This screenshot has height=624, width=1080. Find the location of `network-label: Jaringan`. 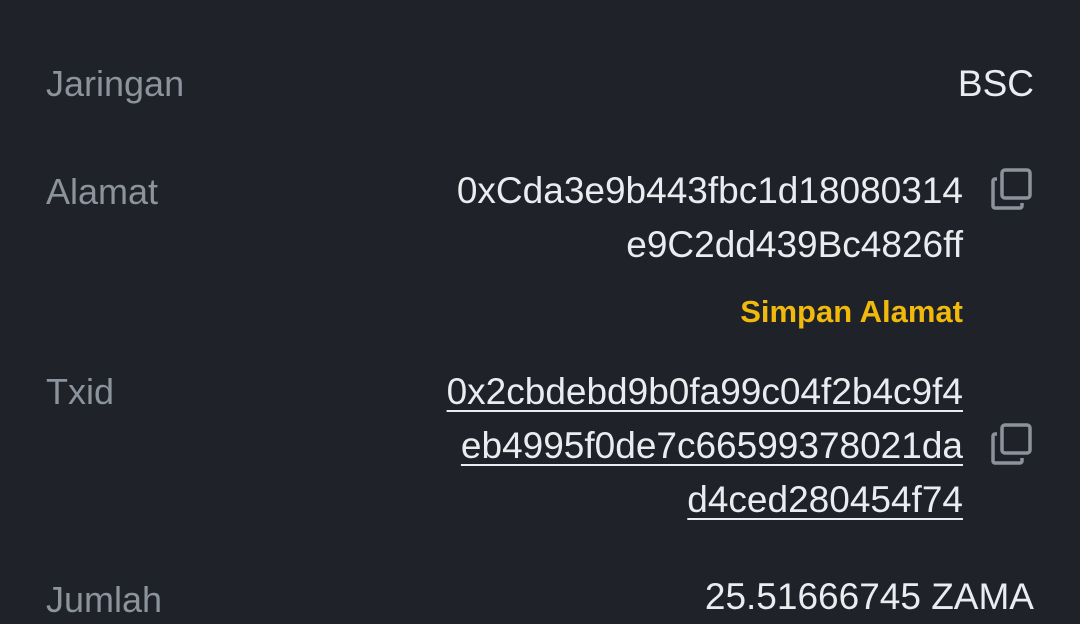

network-label: Jaringan is located at coordinates (115, 83).